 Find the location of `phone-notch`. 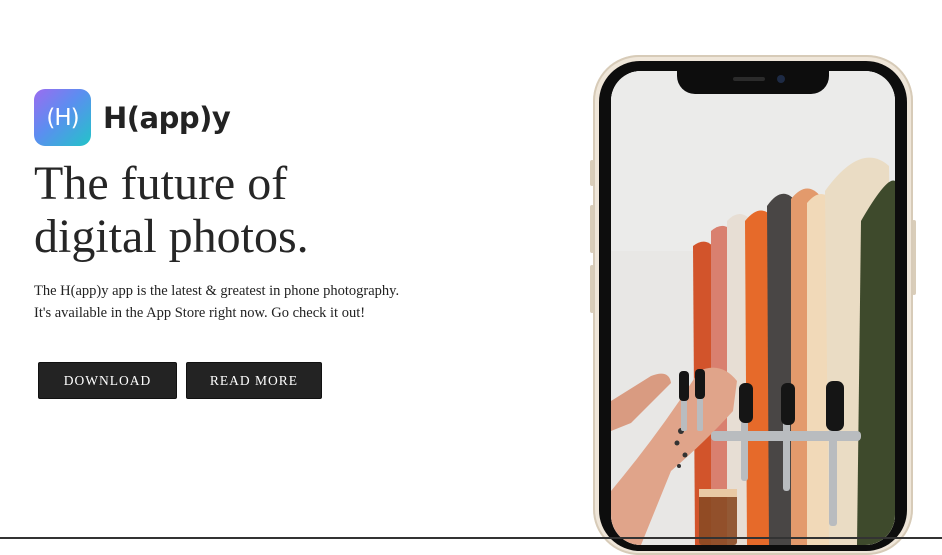

phone-notch is located at coordinates (753, 81).